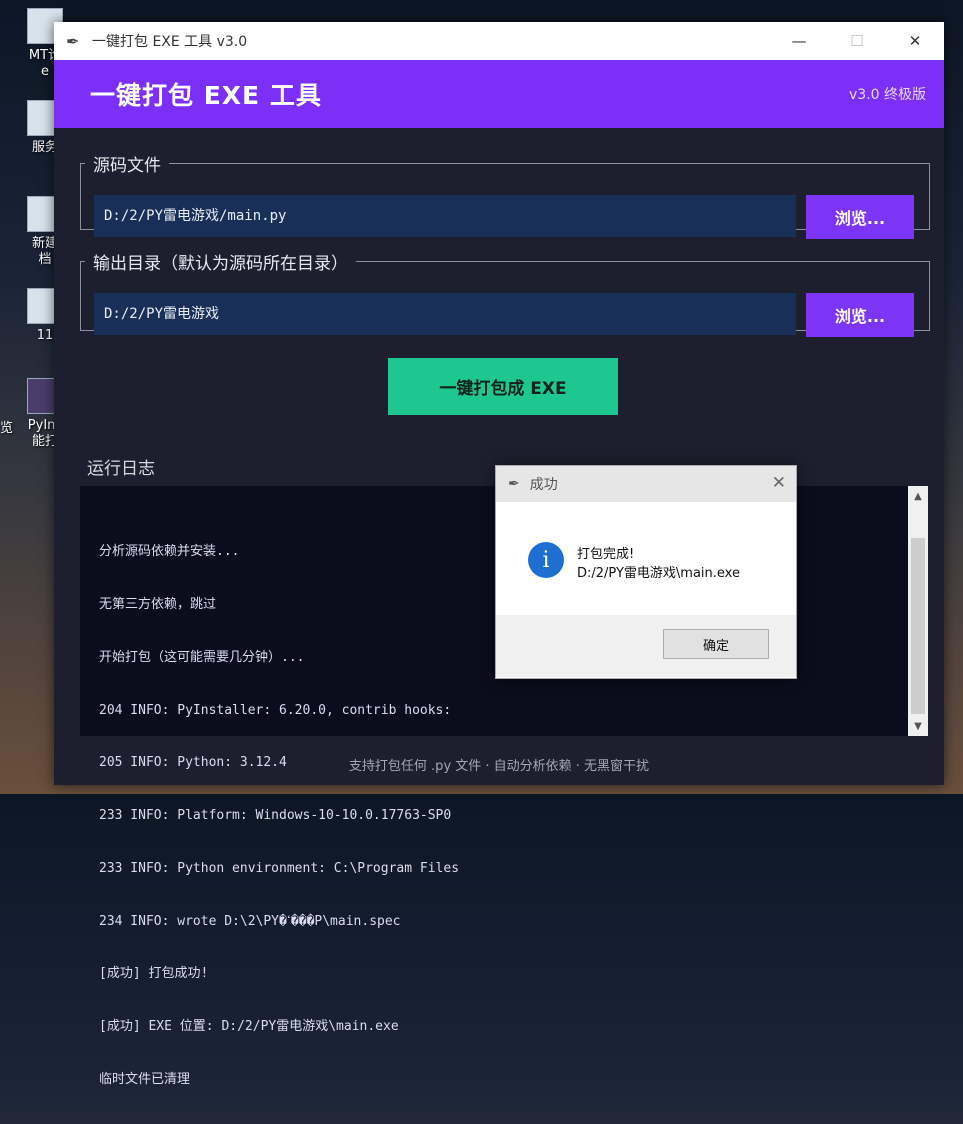  What do you see at coordinates (779, 483) in the screenshot?
I see `dialog-close-button: ✕` at bounding box center [779, 483].